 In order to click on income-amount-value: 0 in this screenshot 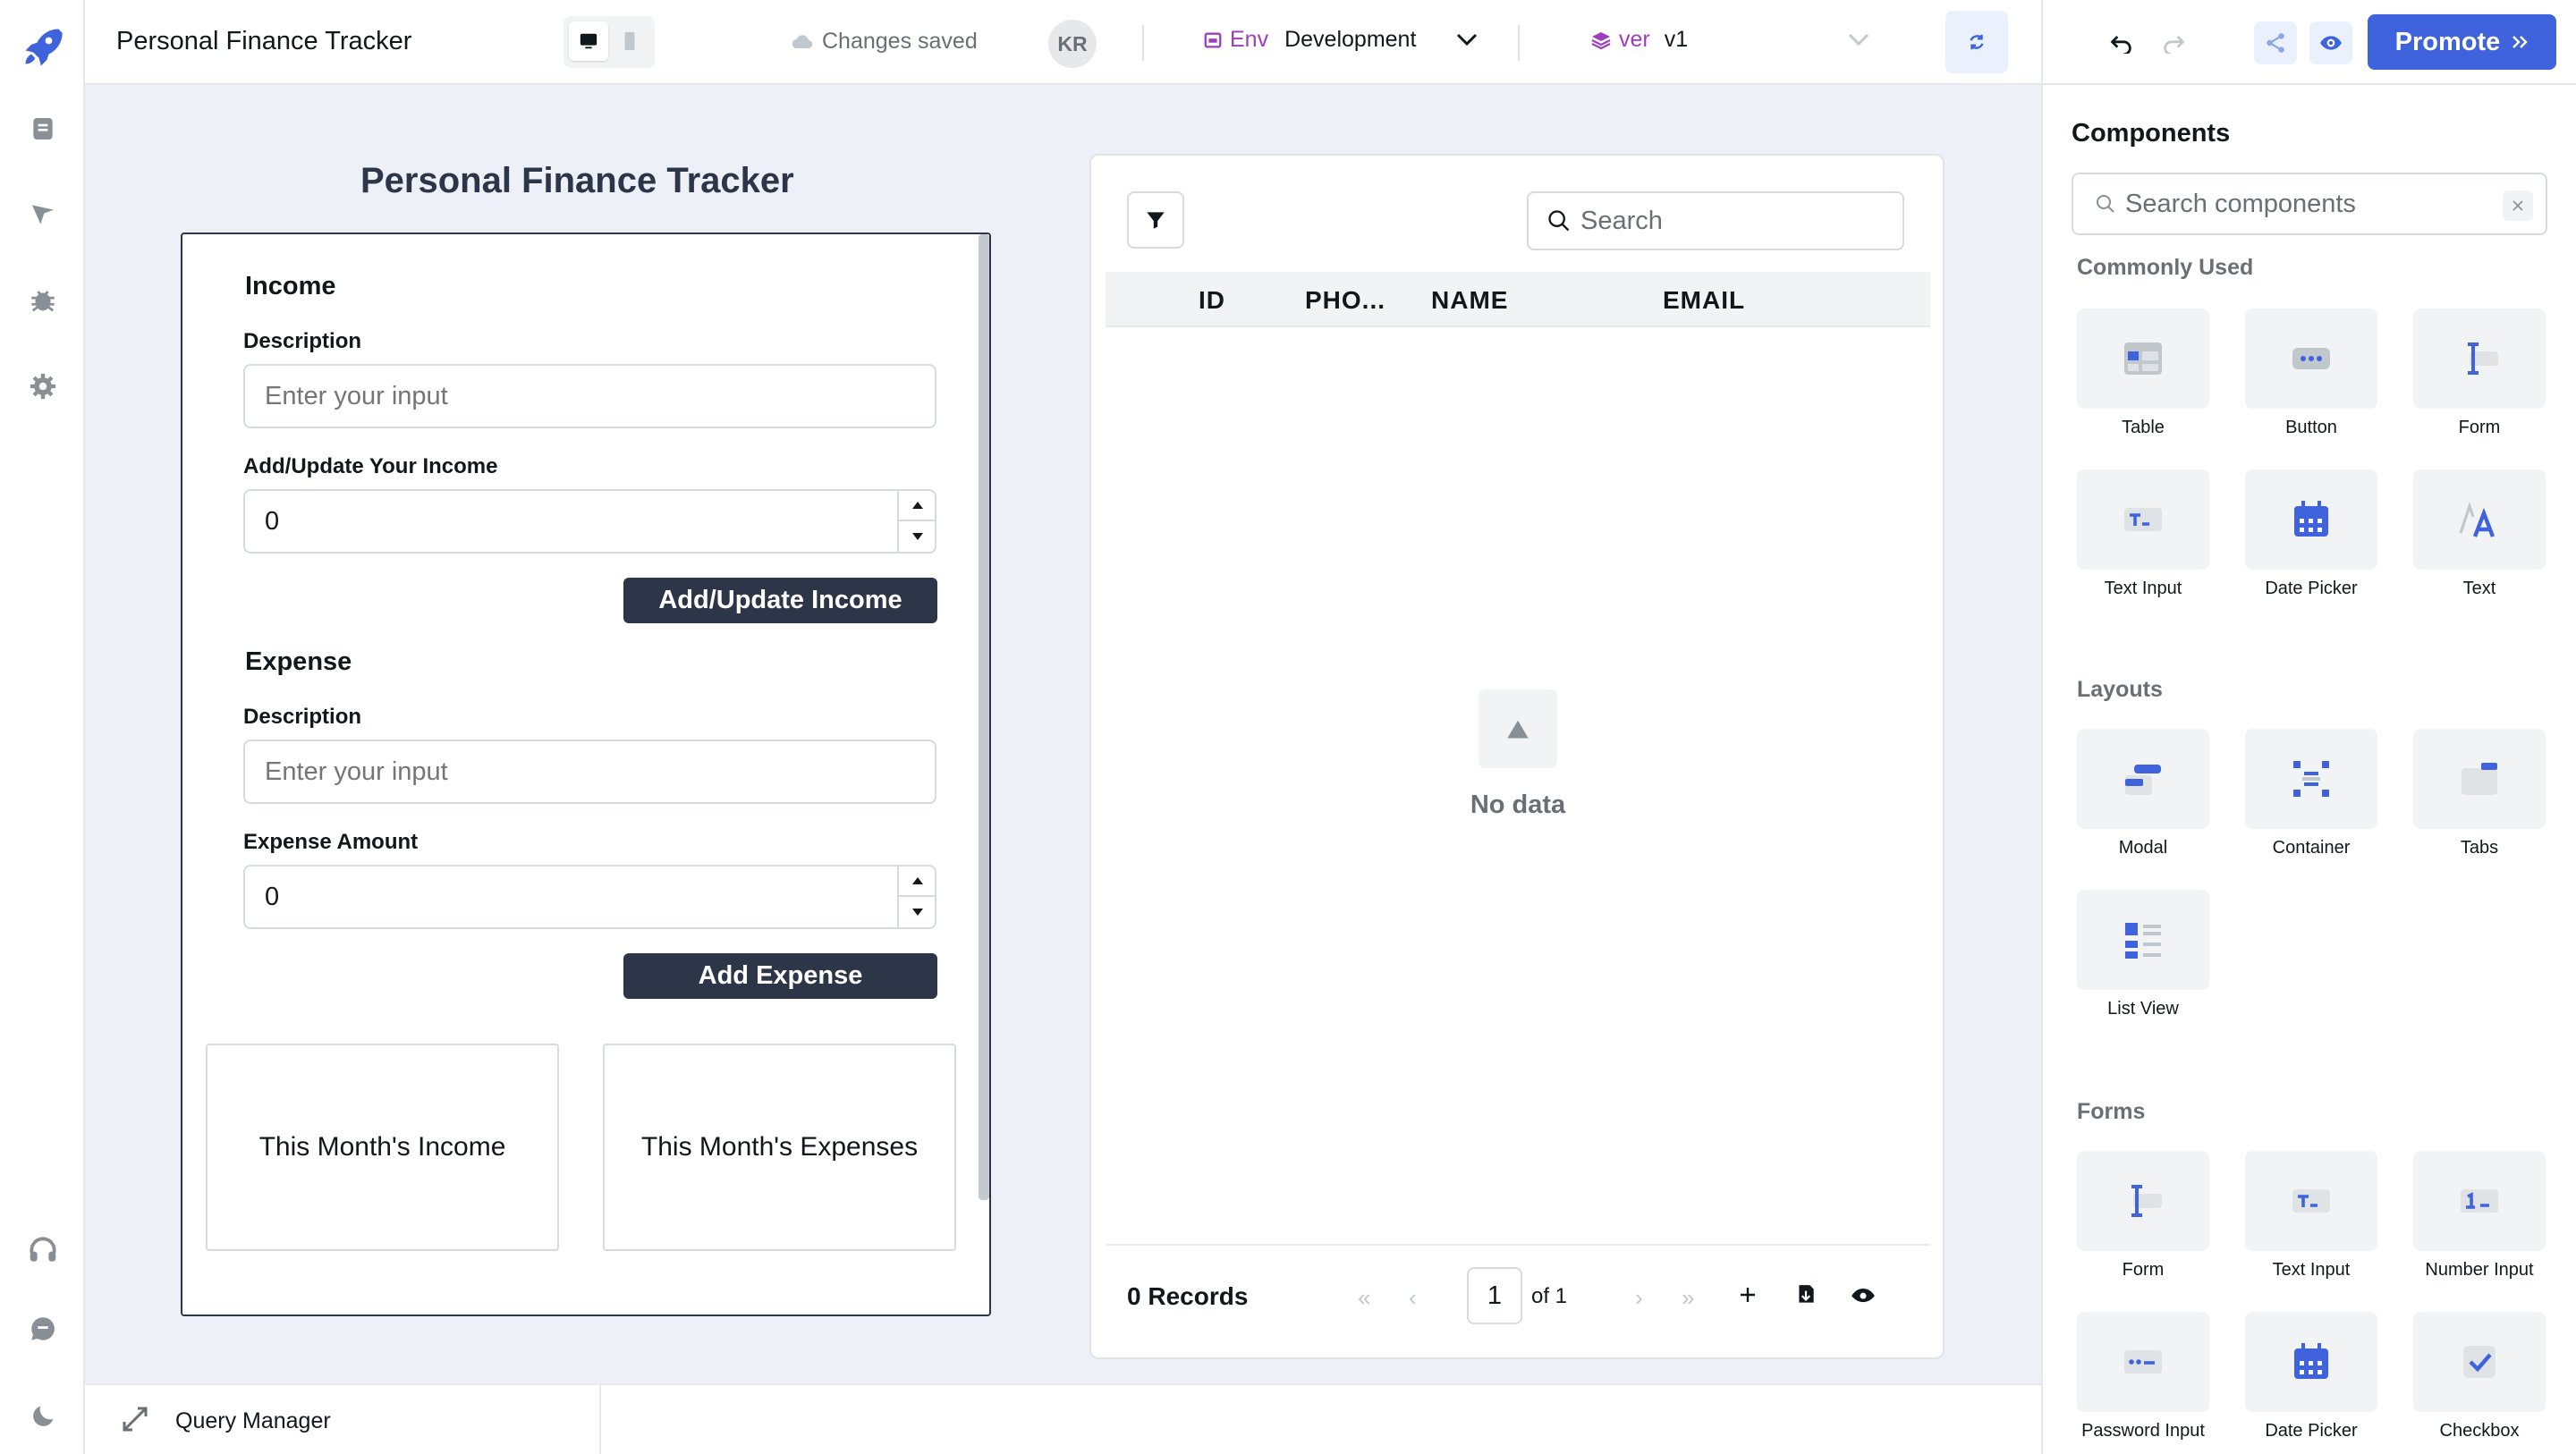, I will do `click(272, 521)`.